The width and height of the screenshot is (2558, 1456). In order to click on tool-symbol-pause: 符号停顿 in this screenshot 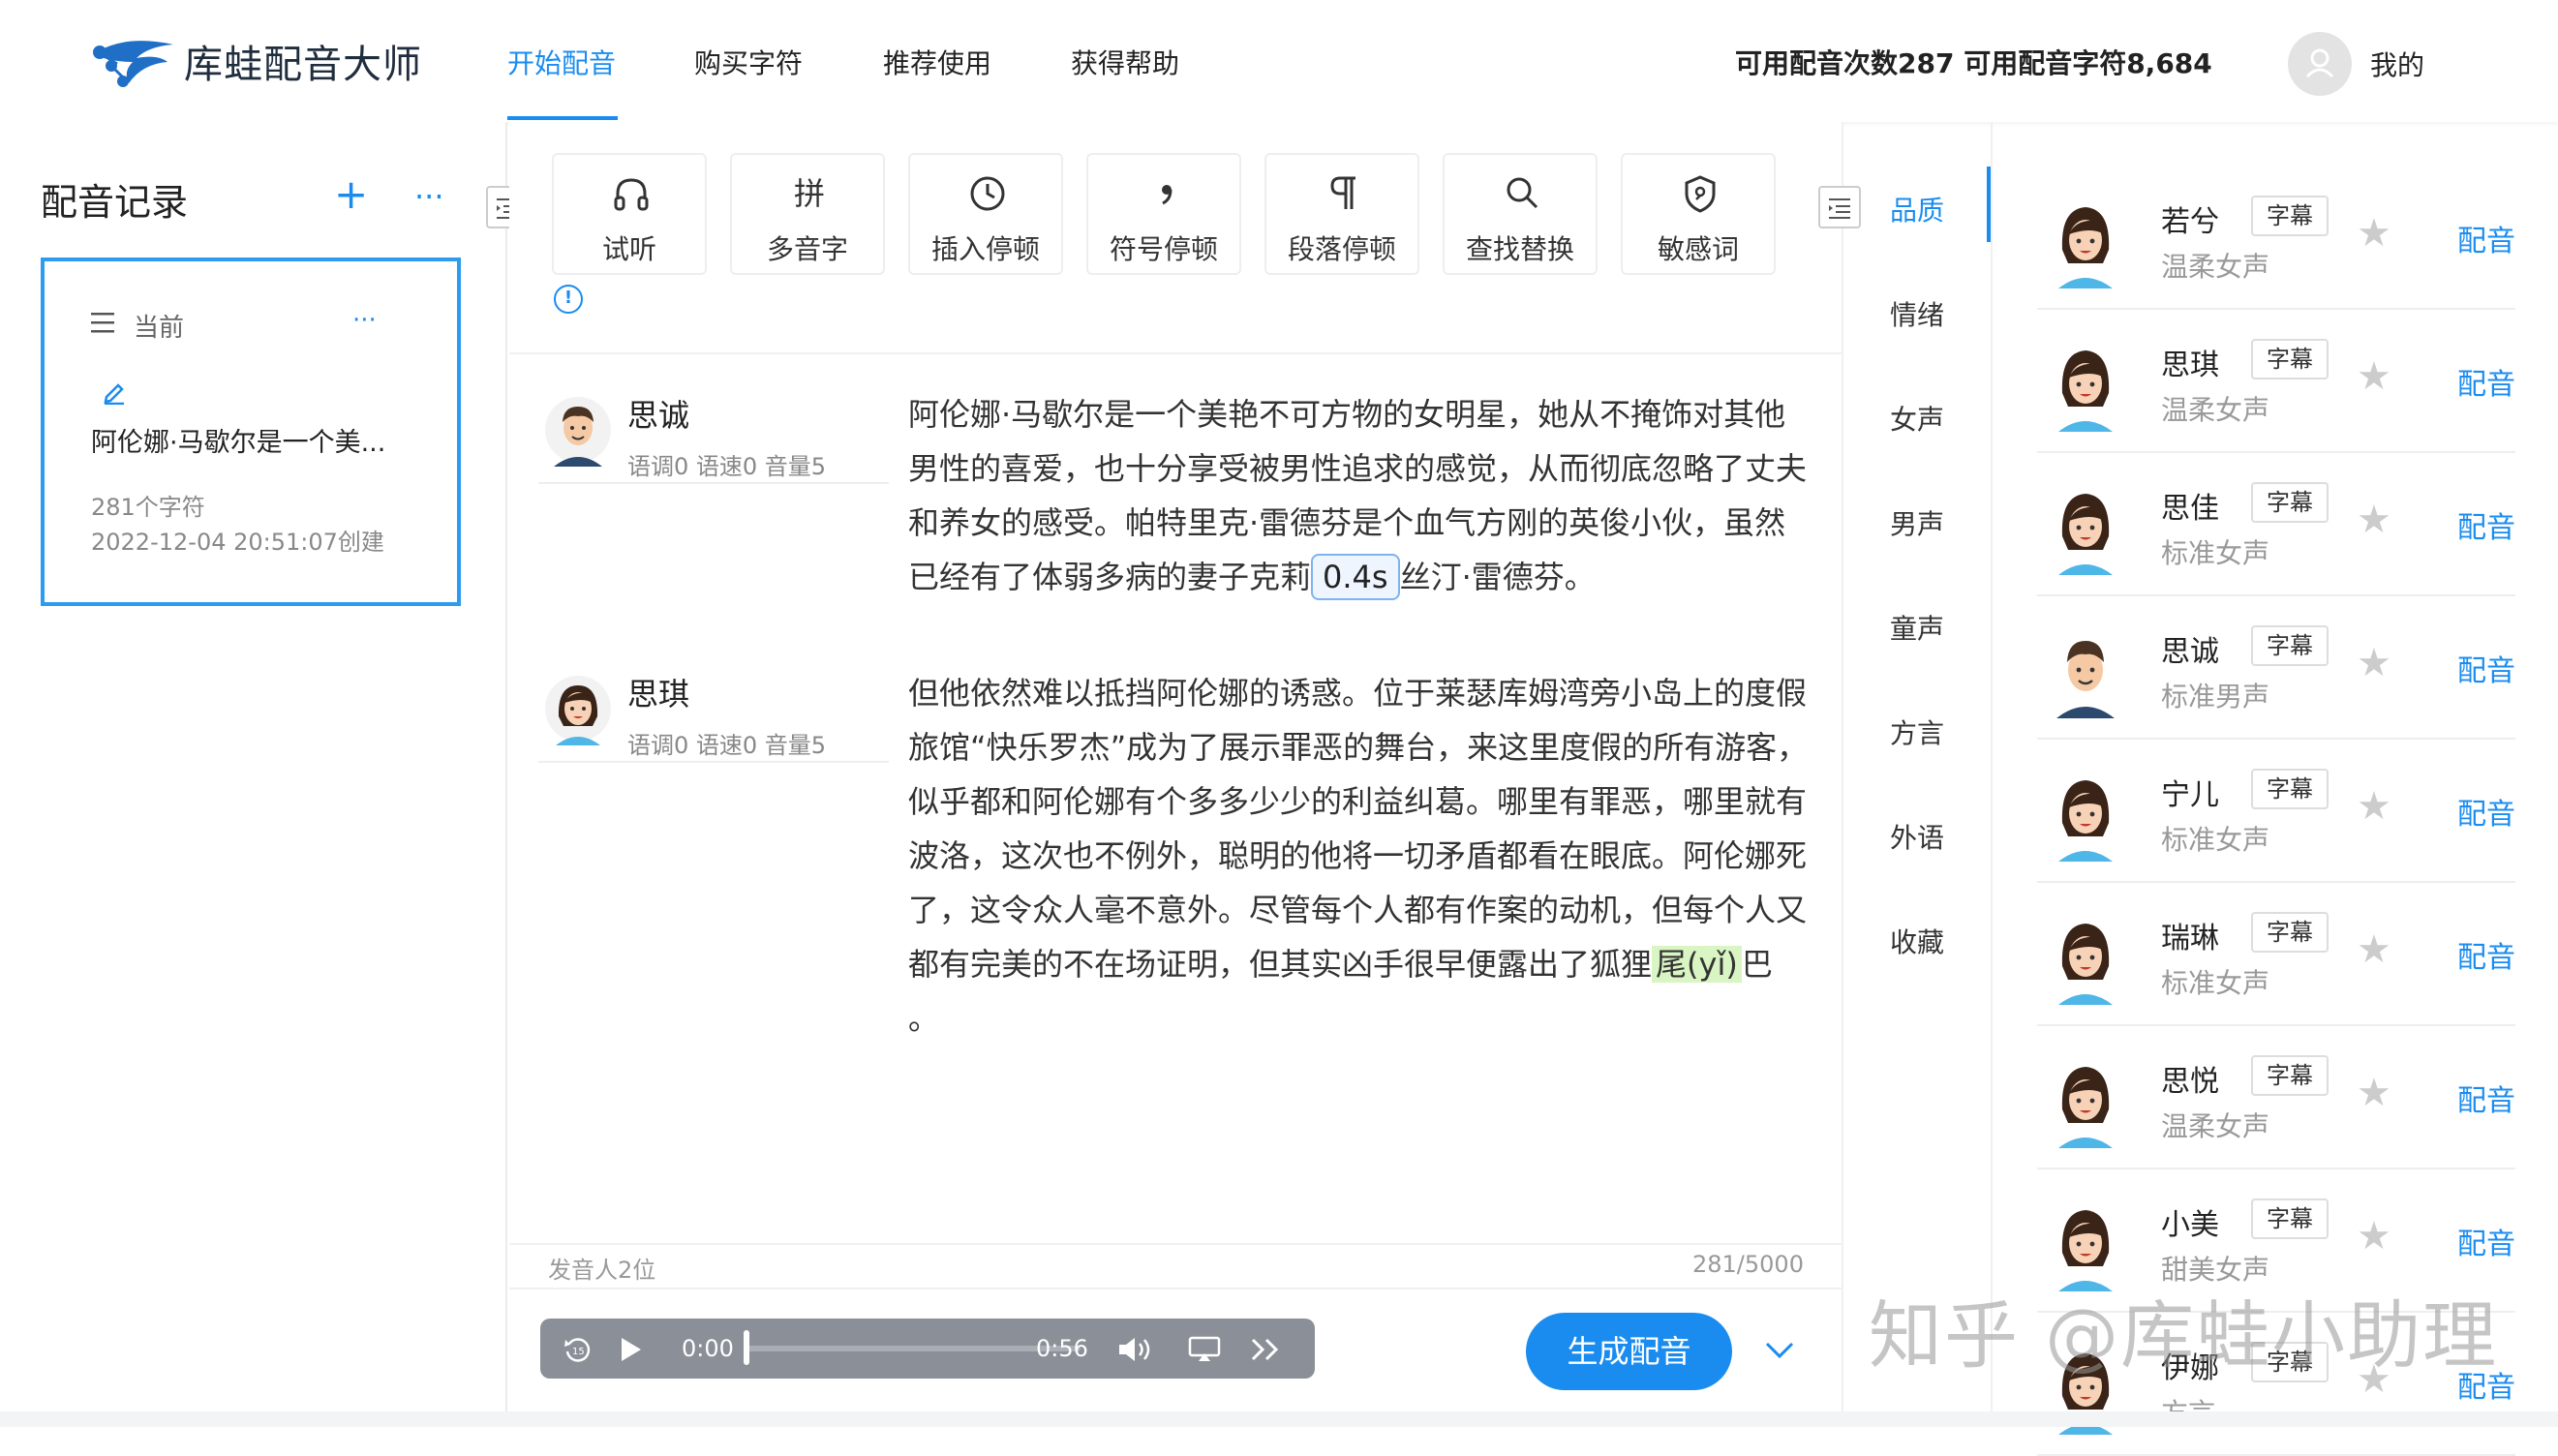, I will do `click(1163, 214)`.